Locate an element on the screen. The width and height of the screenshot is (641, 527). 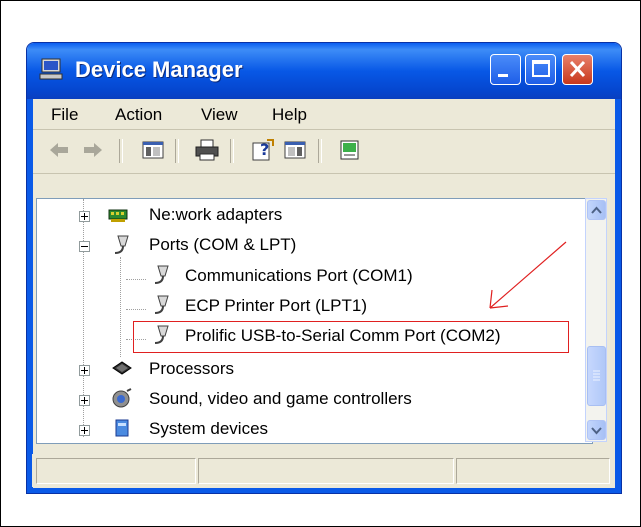
window-border-right is located at coordinates (618, 296).